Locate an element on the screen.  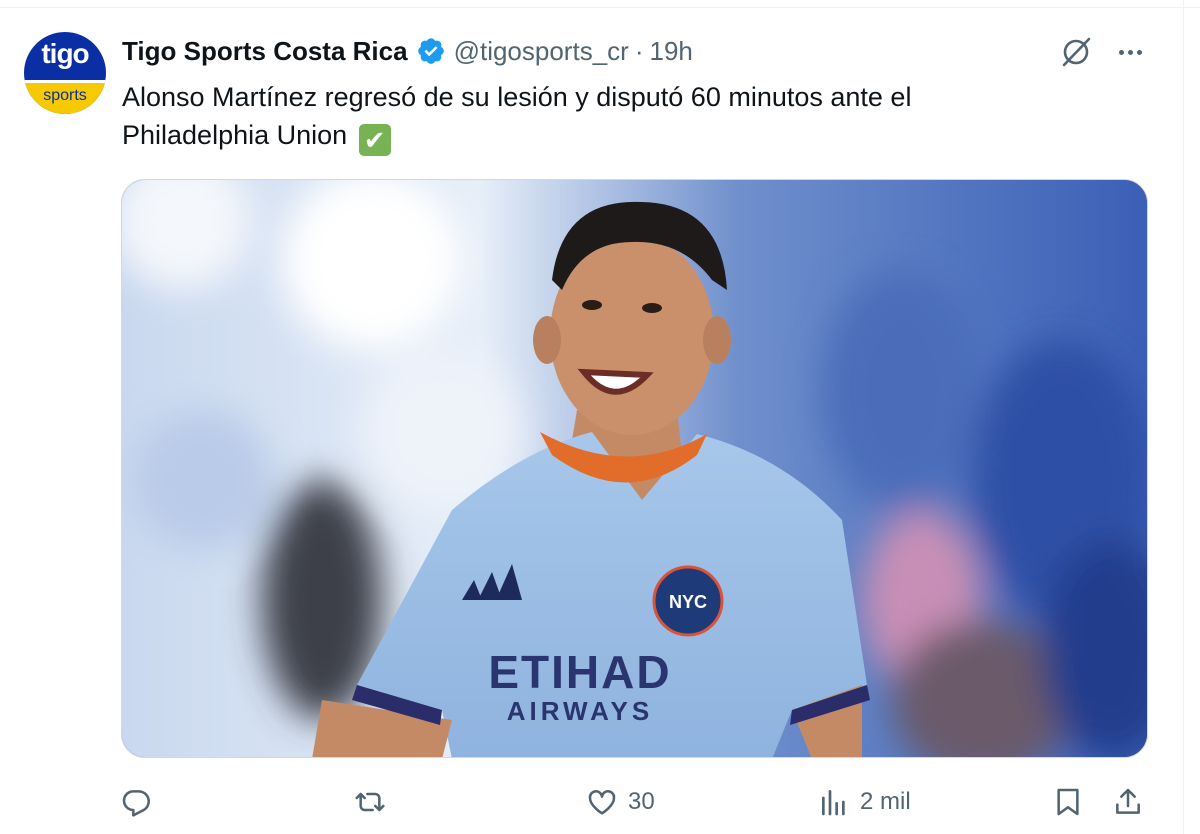
share-button is located at coordinates (1128, 802).